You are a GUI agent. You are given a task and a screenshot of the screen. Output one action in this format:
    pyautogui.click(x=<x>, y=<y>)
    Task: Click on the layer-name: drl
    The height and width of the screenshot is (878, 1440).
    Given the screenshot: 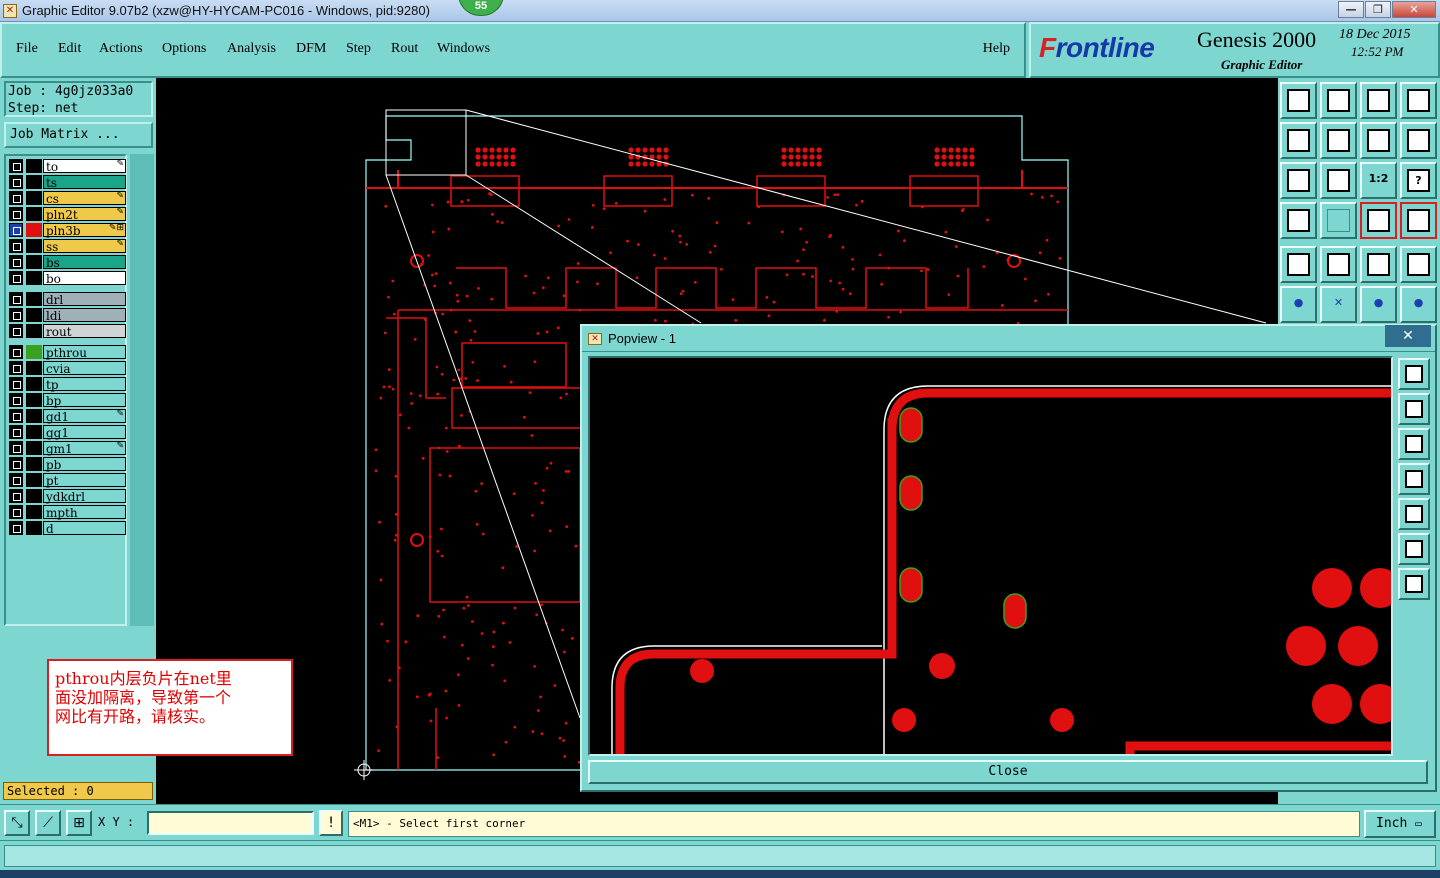 What is the action you would take?
    pyautogui.click(x=84, y=299)
    